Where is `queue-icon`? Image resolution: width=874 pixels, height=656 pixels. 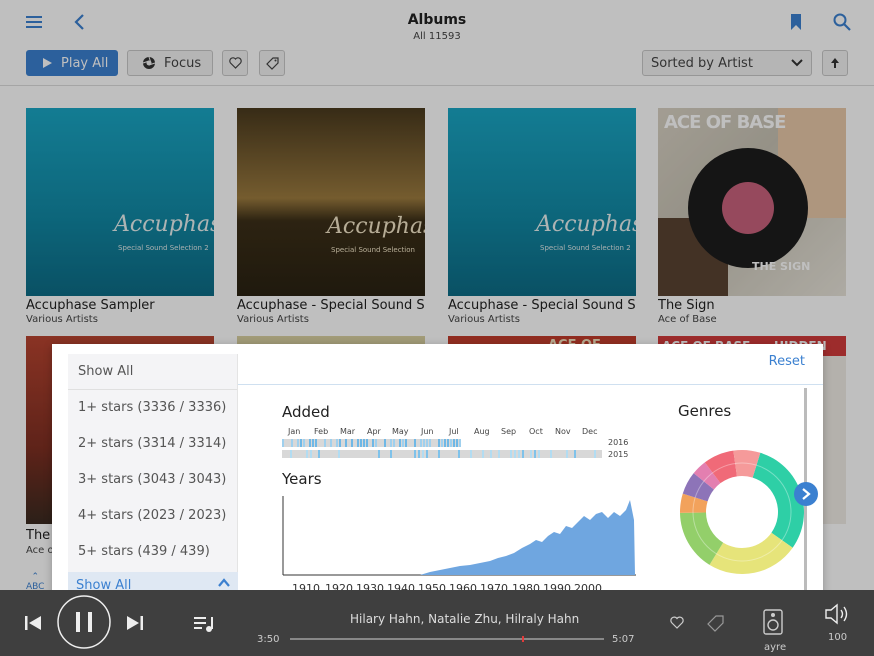 queue-icon is located at coordinates (204, 624).